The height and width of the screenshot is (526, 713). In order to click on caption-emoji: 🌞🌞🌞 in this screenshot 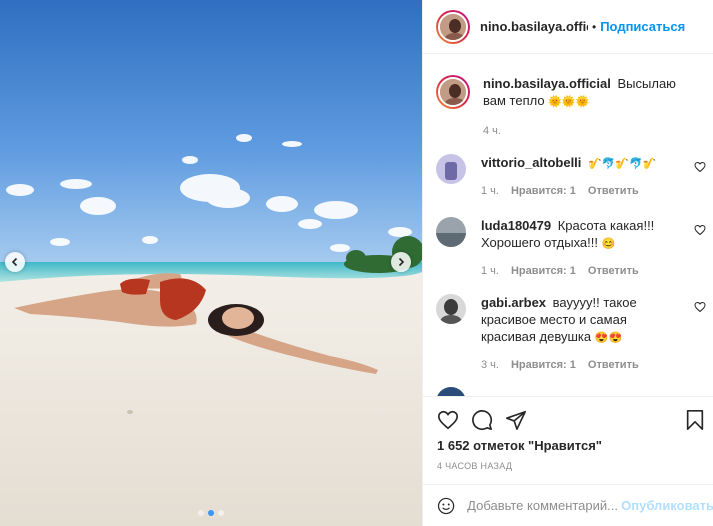, I will do `click(569, 102)`.